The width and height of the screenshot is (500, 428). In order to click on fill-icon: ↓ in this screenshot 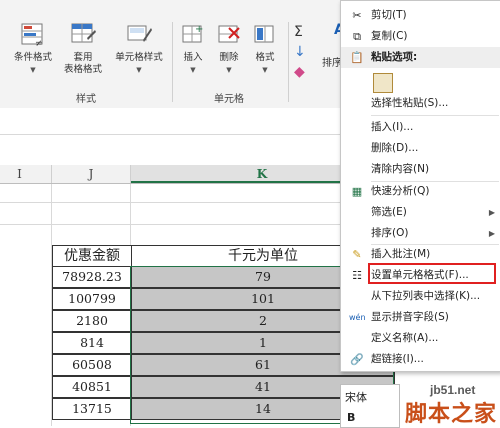, I will do `click(306, 52)`.